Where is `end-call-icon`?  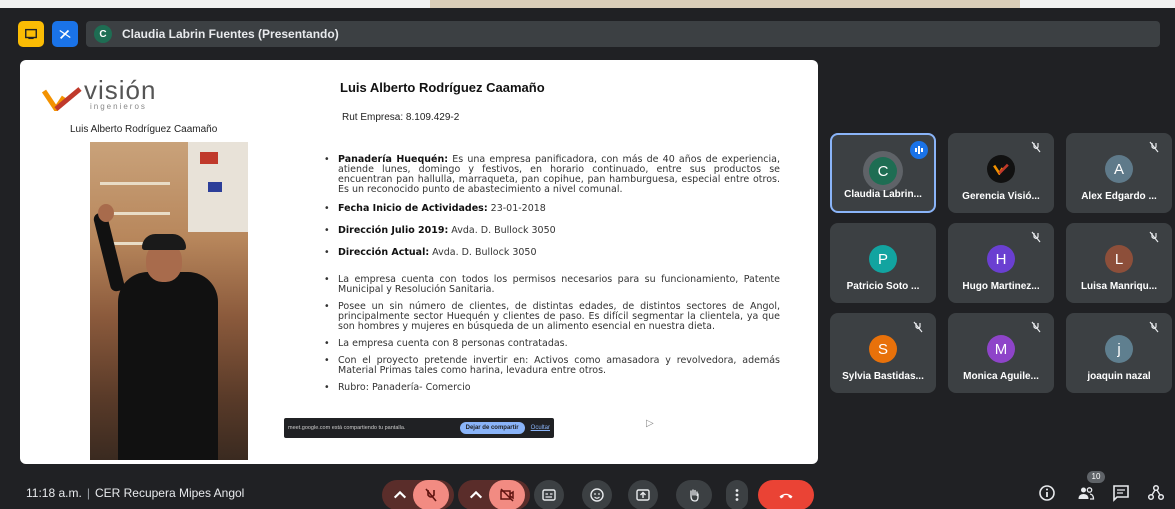 end-call-icon is located at coordinates (786, 496).